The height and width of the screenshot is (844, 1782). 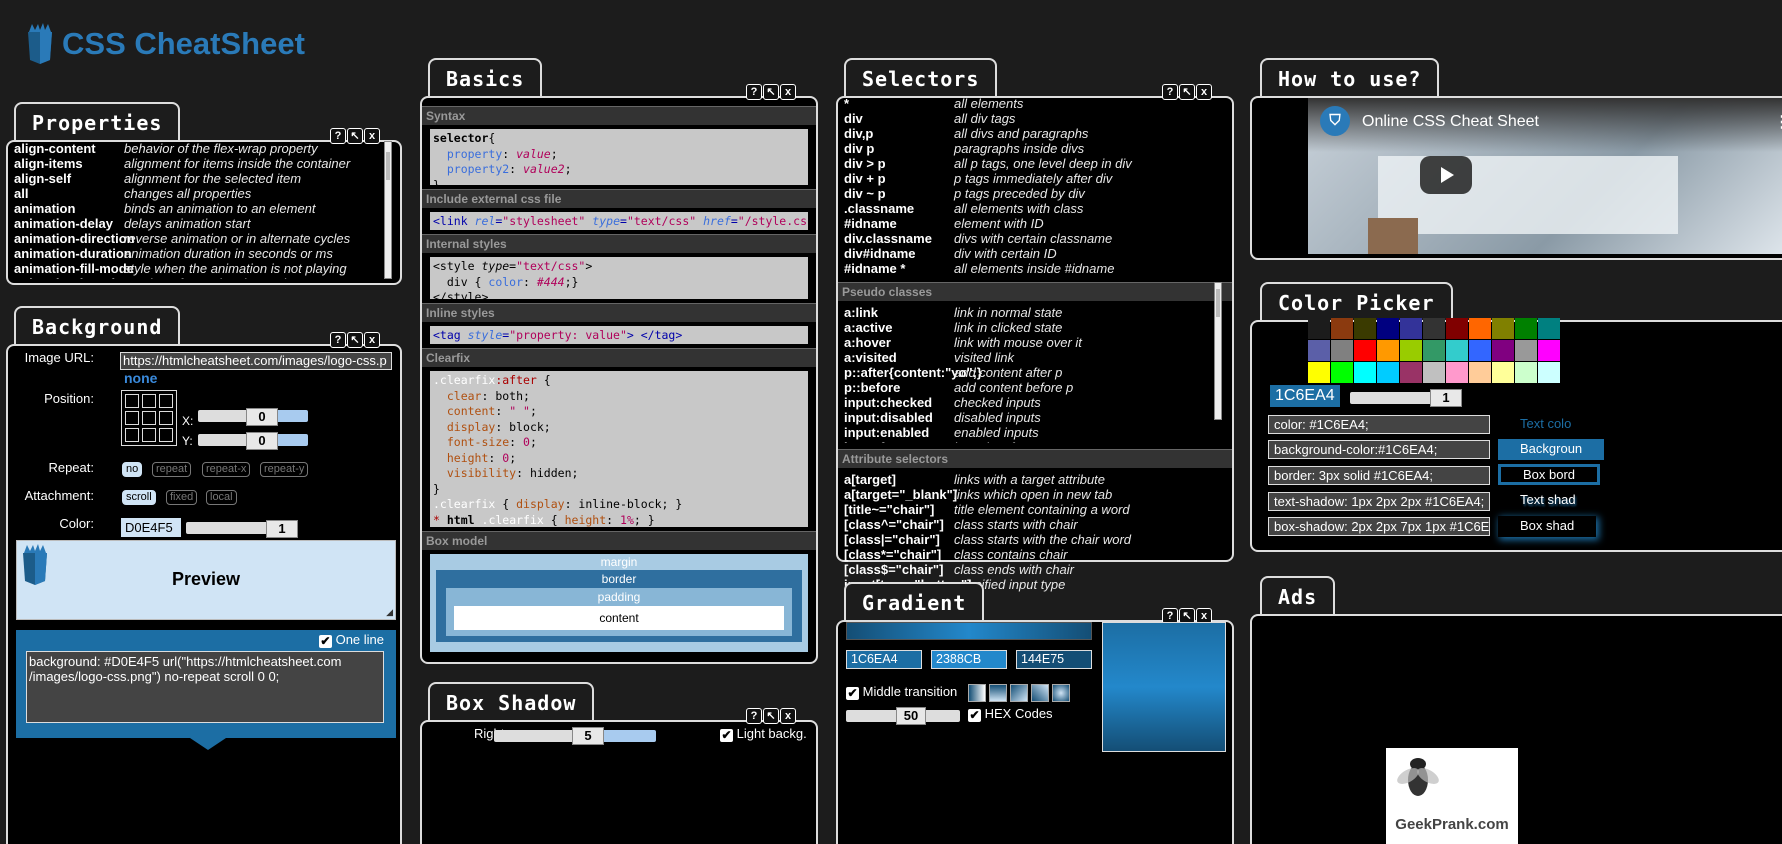 I want to click on none-link: none, so click(x=140, y=378).